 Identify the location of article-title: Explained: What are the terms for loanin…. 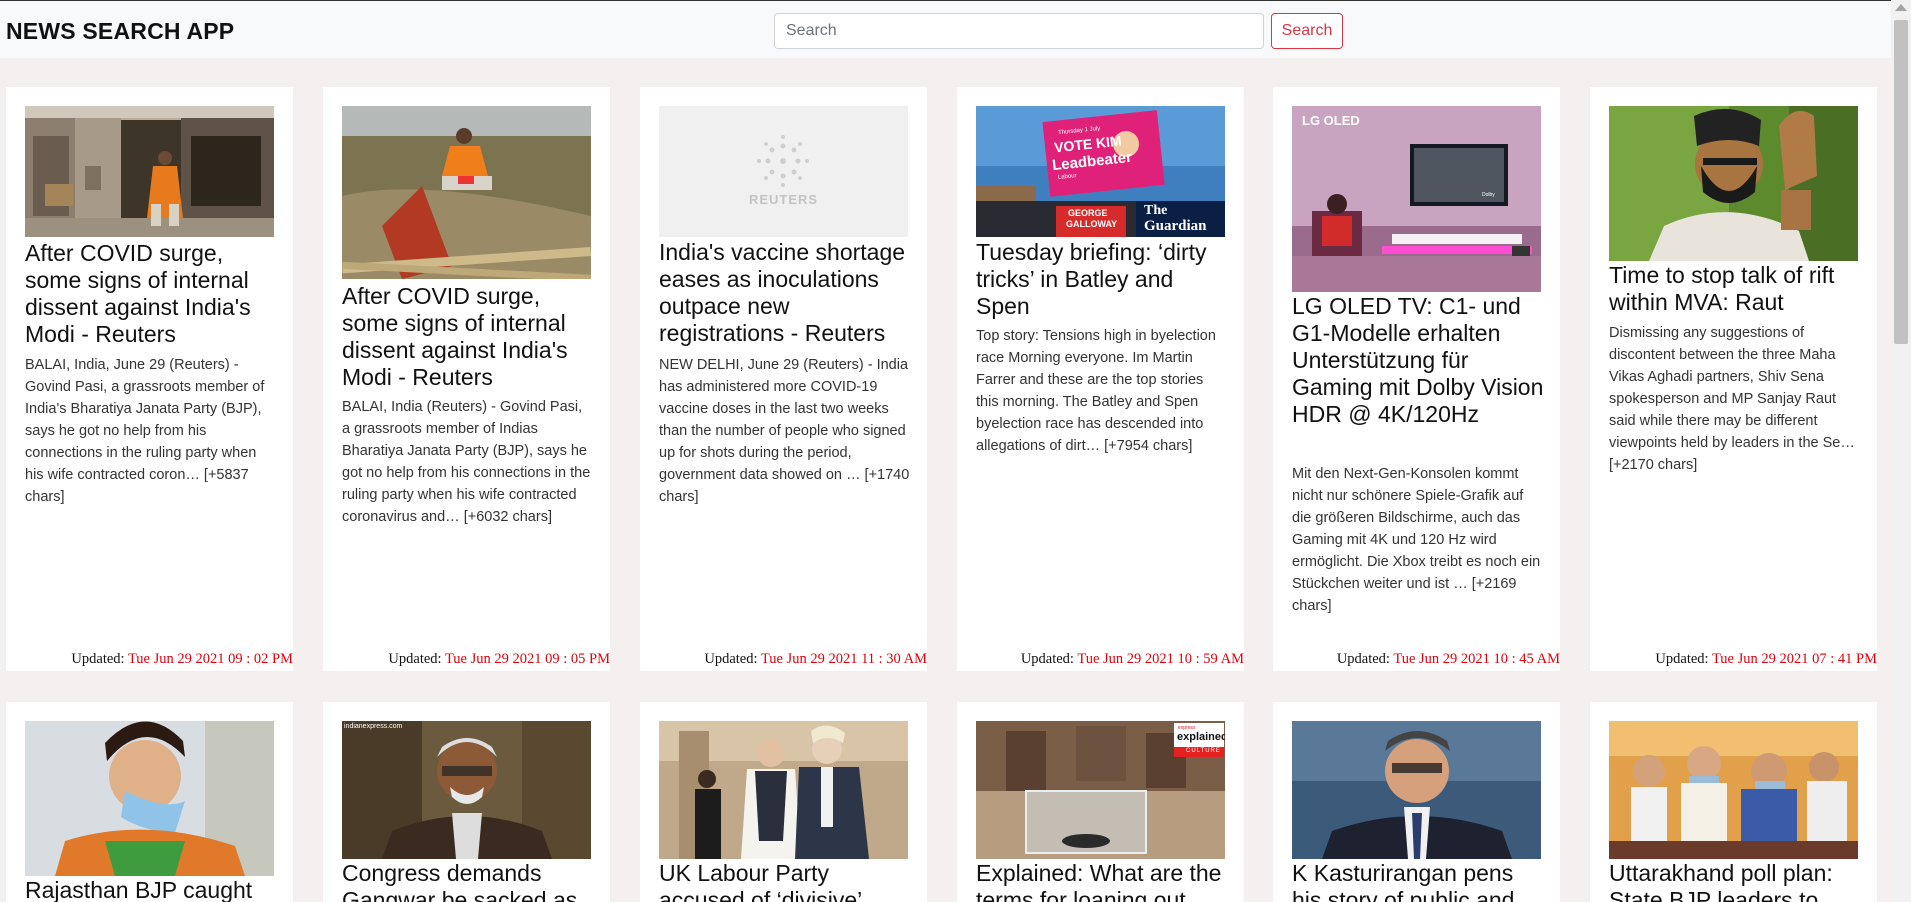
(1103, 881).